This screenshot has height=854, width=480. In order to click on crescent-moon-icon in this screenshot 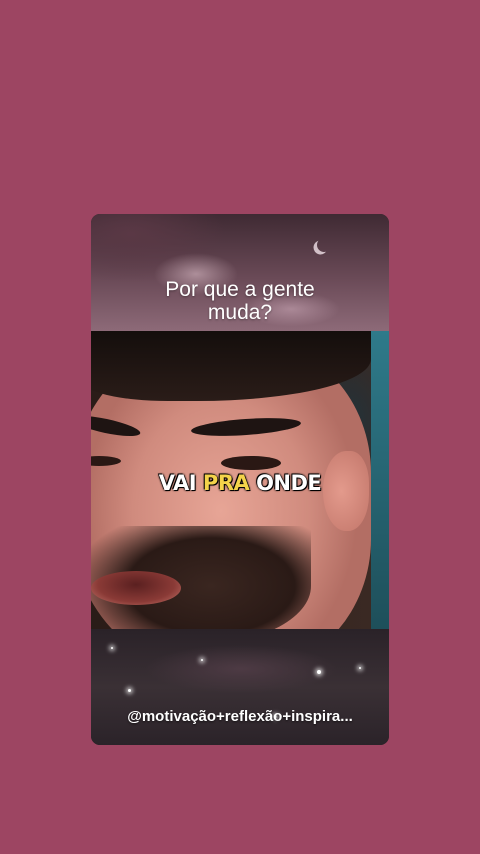, I will do `click(324, 245)`.